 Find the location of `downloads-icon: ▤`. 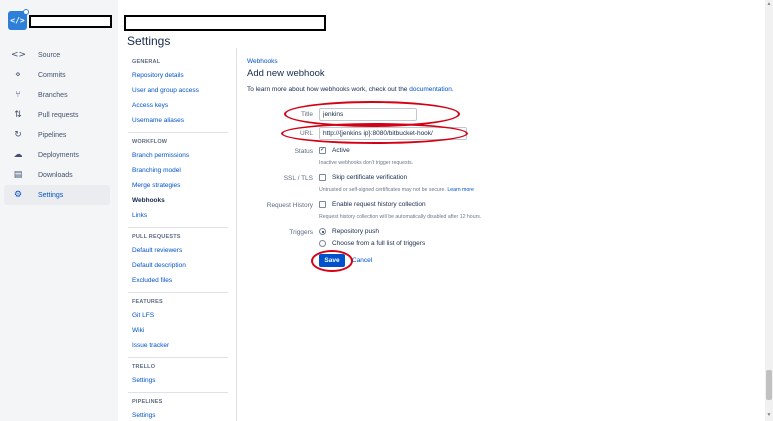

downloads-icon: ▤ is located at coordinates (18, 175).